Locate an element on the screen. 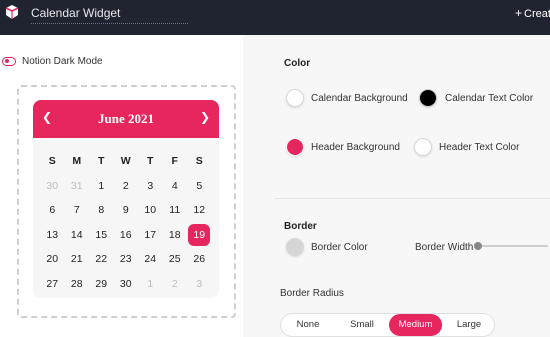 Image resolution: width=550 pixels, height=337 pixels. calendar-day-selected: 19 is located at coordinates (199, 235).